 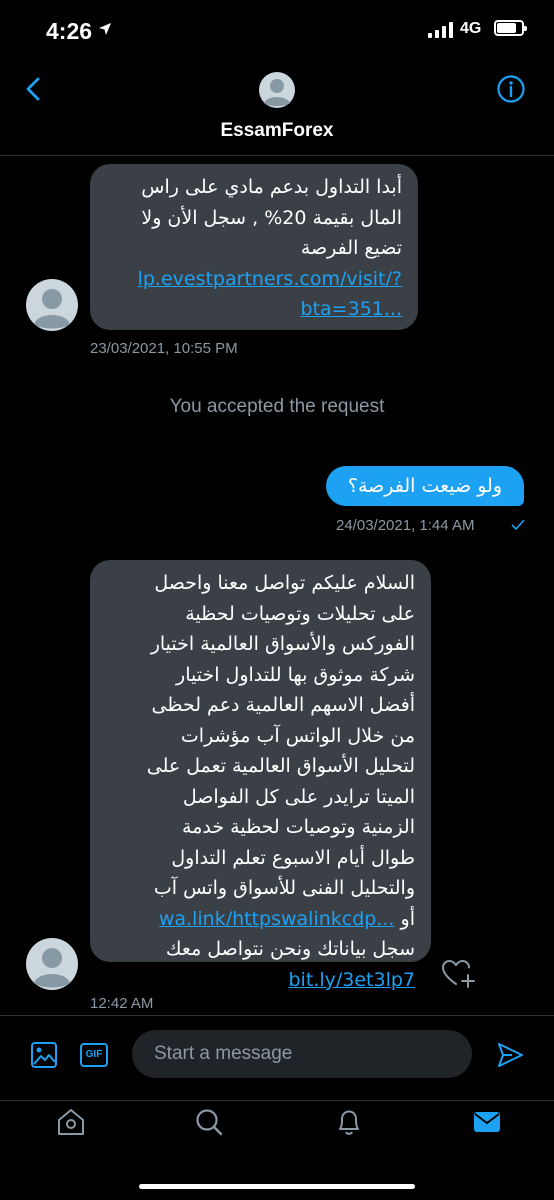 I want to click on status-time: 4:26, so click(x=69, y=31).